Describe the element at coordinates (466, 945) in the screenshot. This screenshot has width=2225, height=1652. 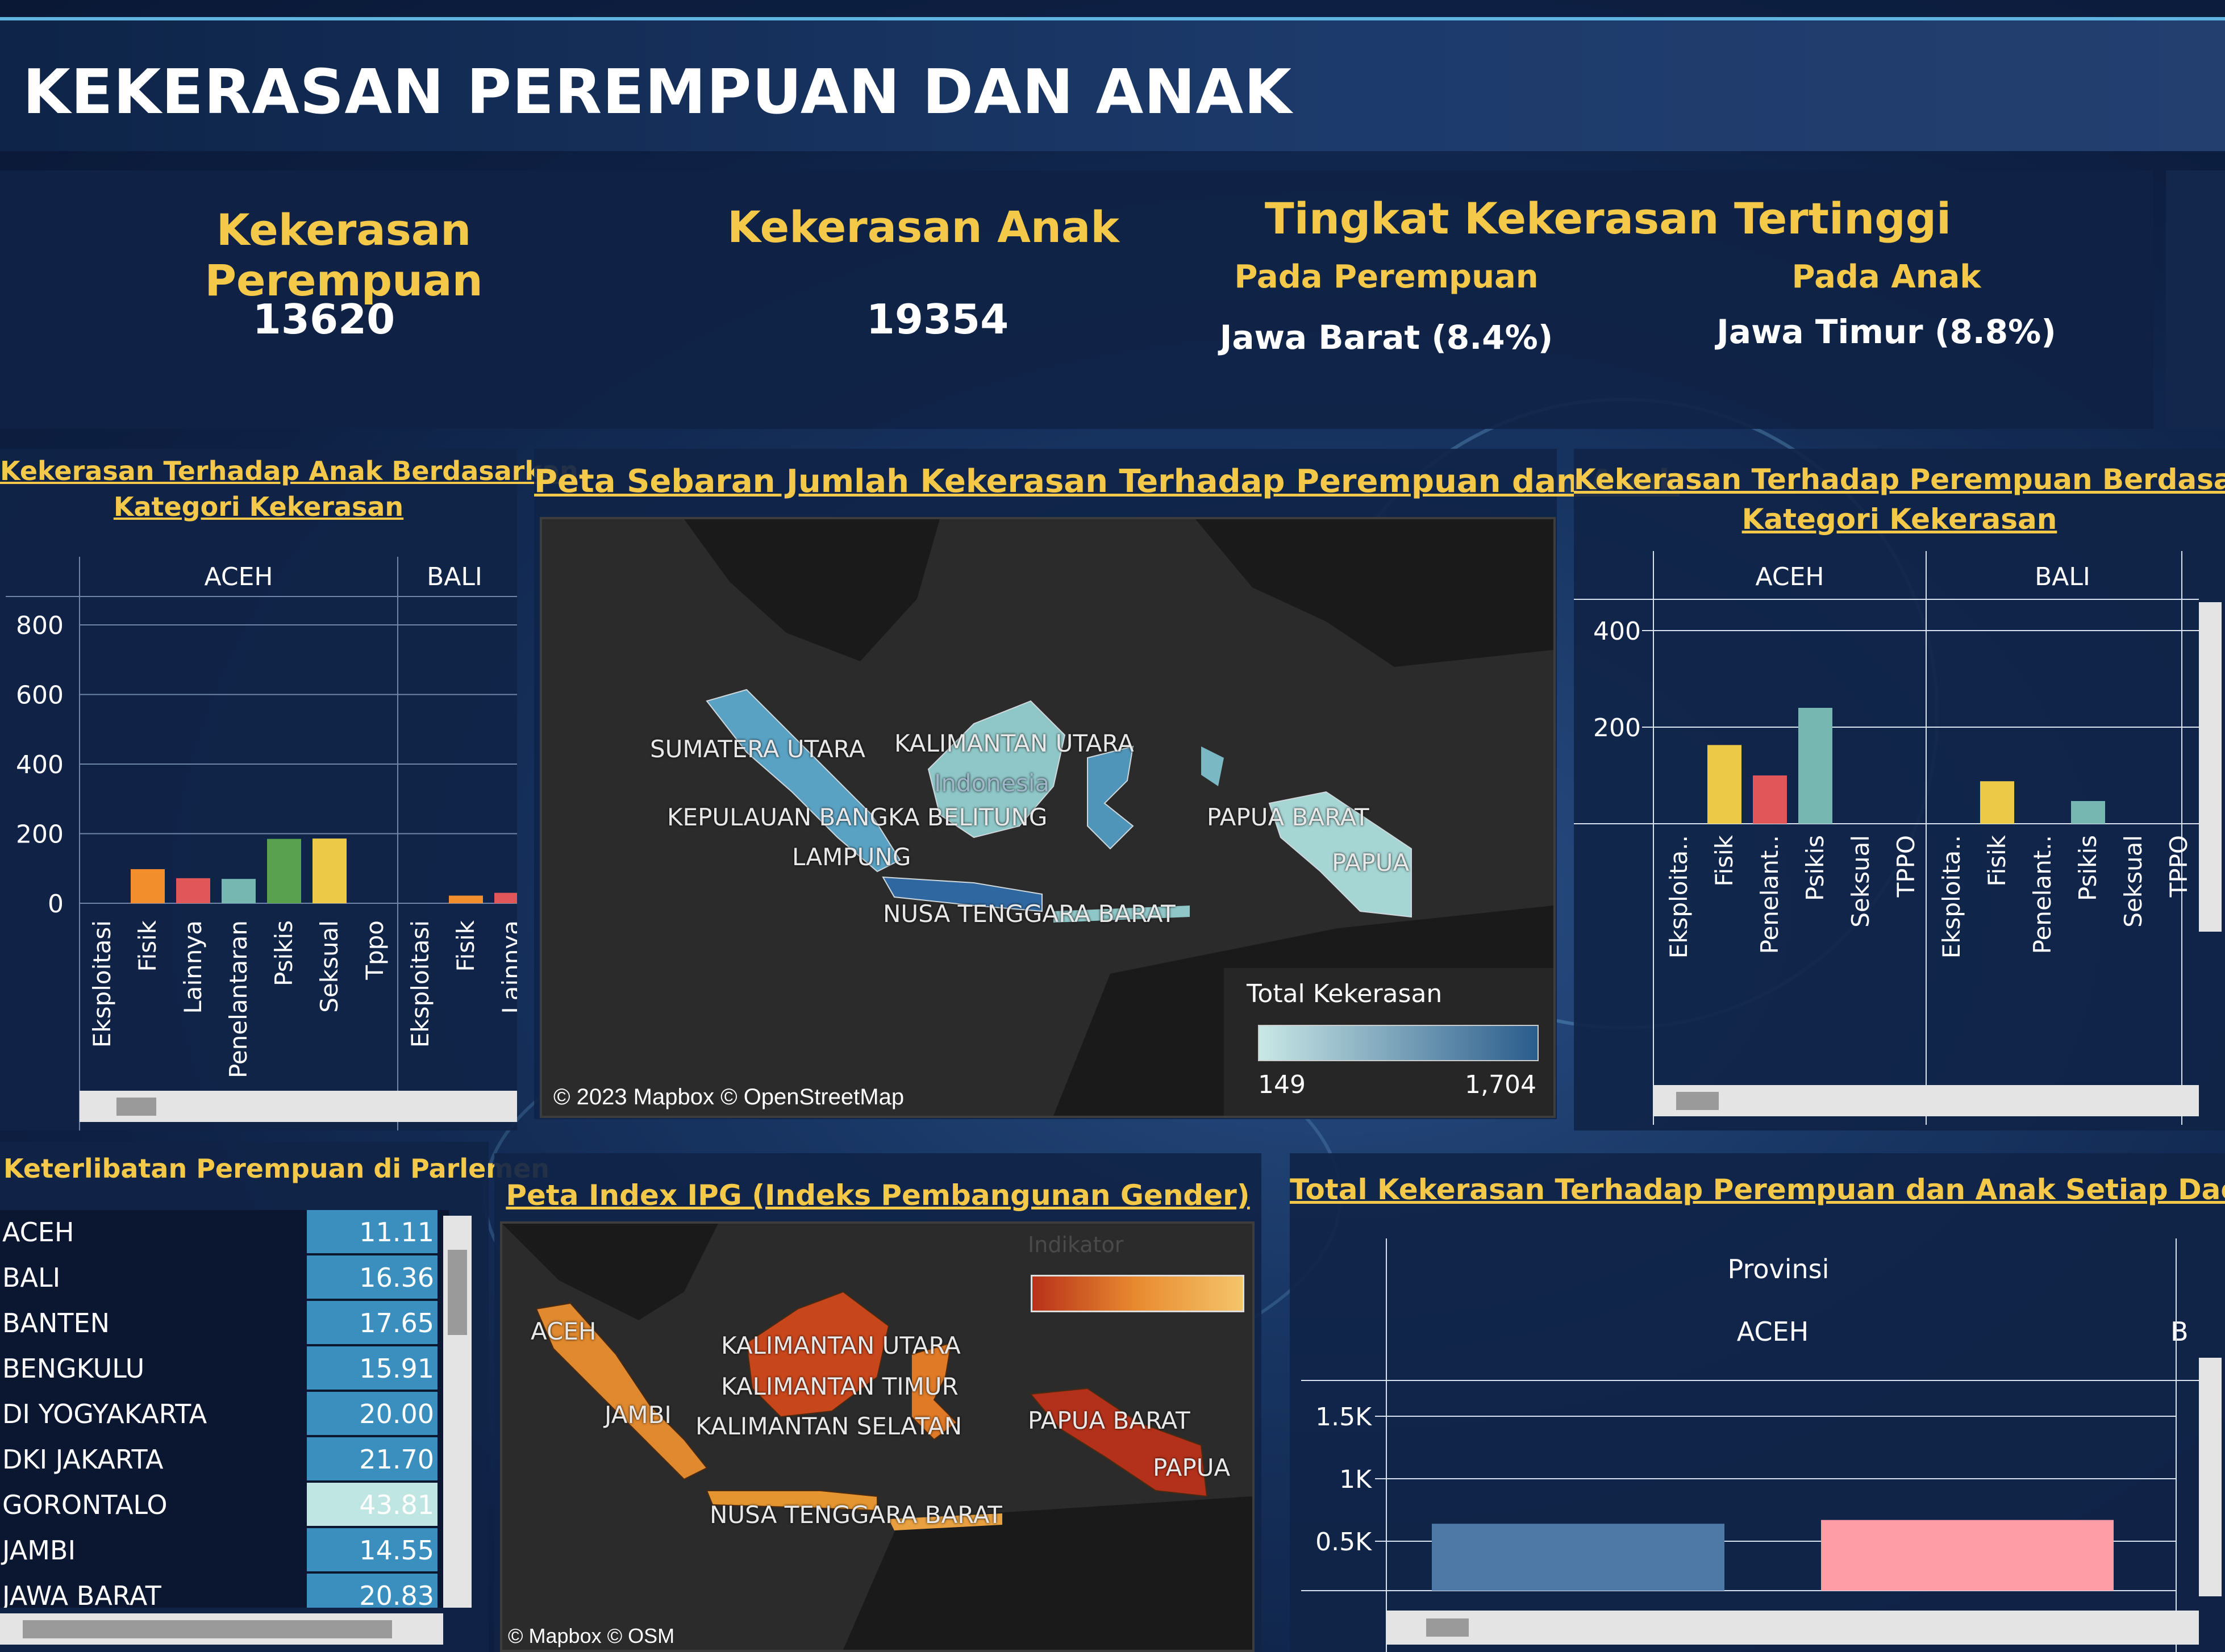
I see `child-chart-x-label: Fisik` at that location.